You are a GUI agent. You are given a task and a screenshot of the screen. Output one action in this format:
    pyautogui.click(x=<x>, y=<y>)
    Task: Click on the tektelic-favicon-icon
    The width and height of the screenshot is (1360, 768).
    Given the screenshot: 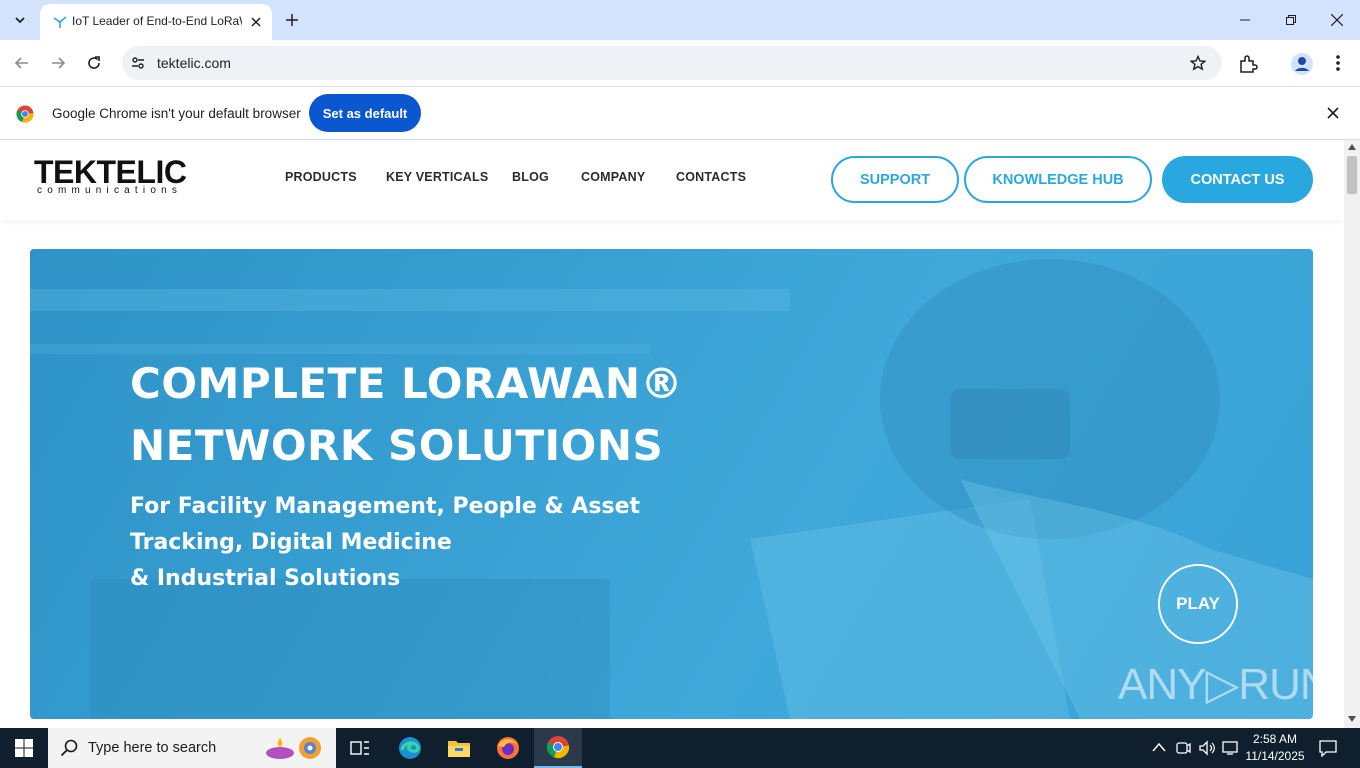 What is the action you would take?
    pyautogui.click(x=60, y=22)
    